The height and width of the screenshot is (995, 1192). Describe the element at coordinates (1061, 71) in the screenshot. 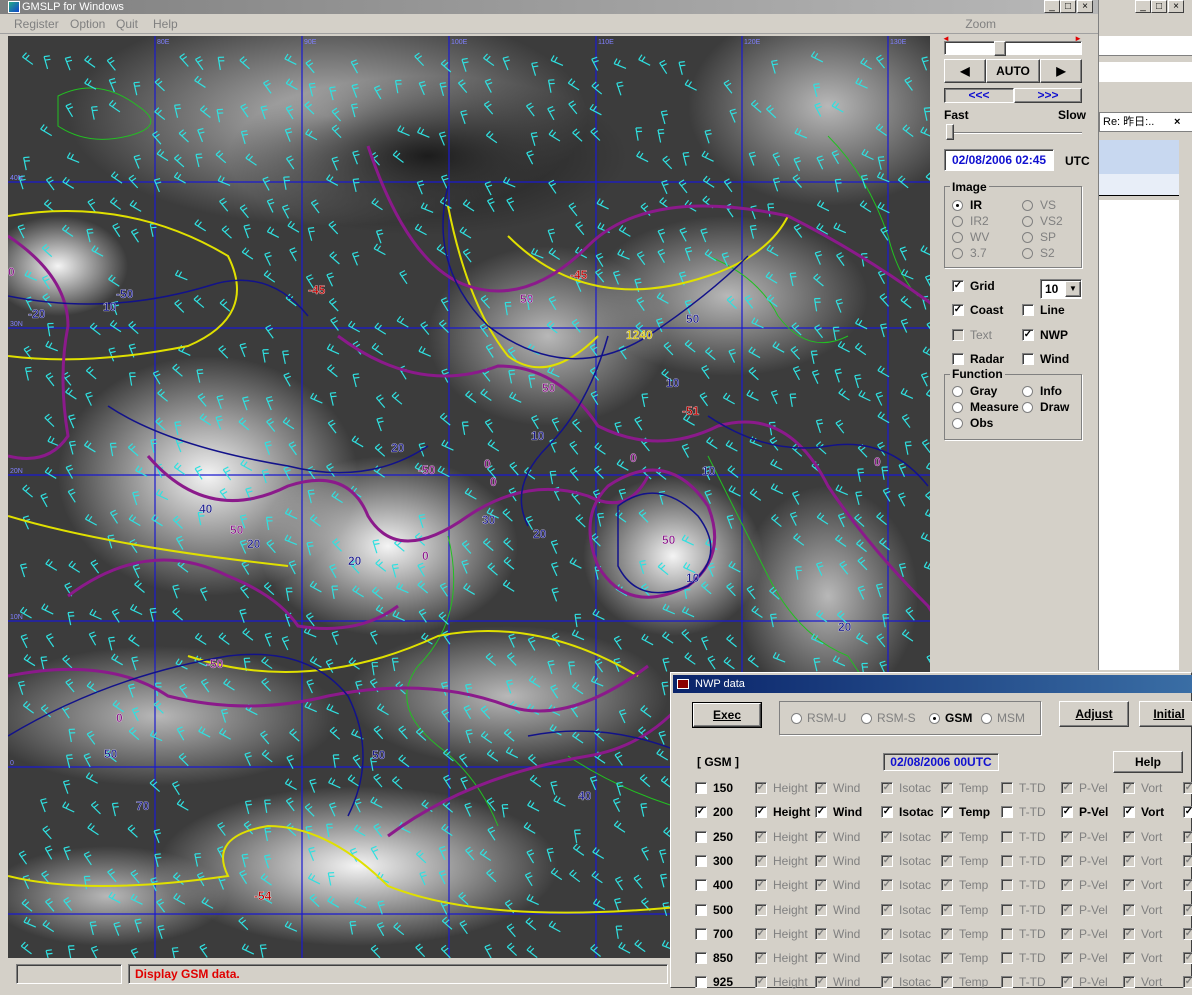

I see `next-frame-button: ▶` at that location.